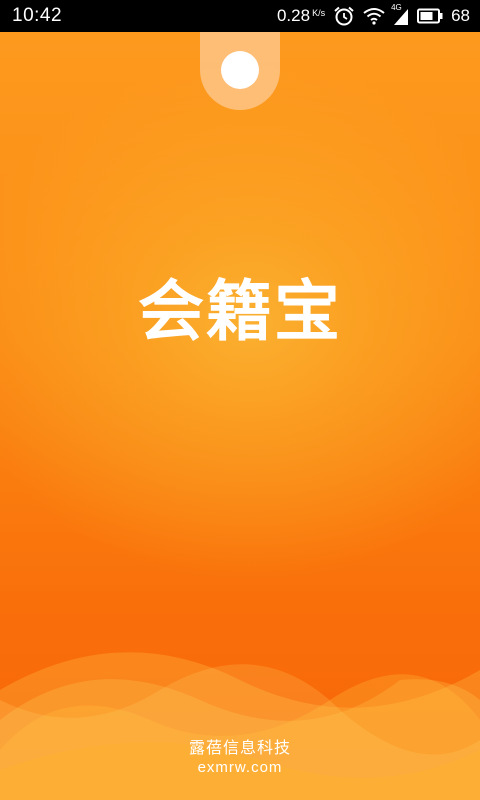 The image size is (480, 800). I want to click on battery-level: 68, so click(460, 15).